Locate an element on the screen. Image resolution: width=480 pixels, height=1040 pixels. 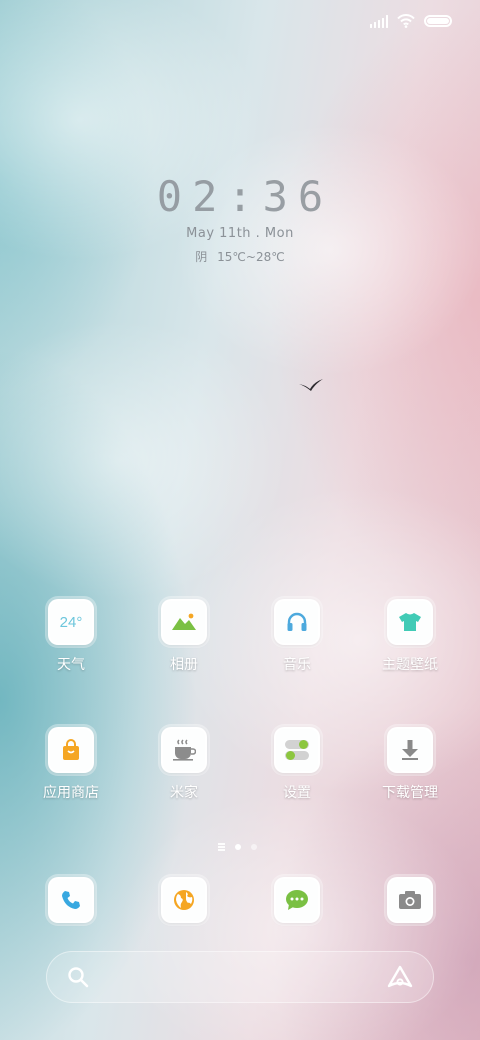
battery-fill is located at coordinates (438, 21).